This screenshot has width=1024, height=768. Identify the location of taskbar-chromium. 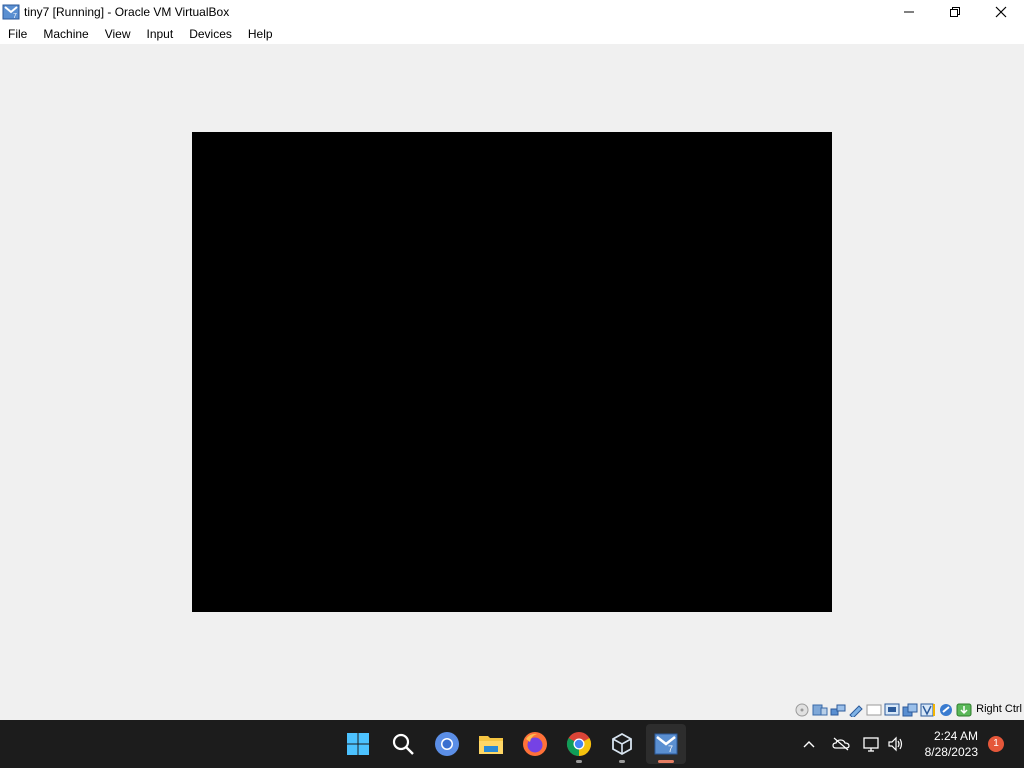
(447, 744).